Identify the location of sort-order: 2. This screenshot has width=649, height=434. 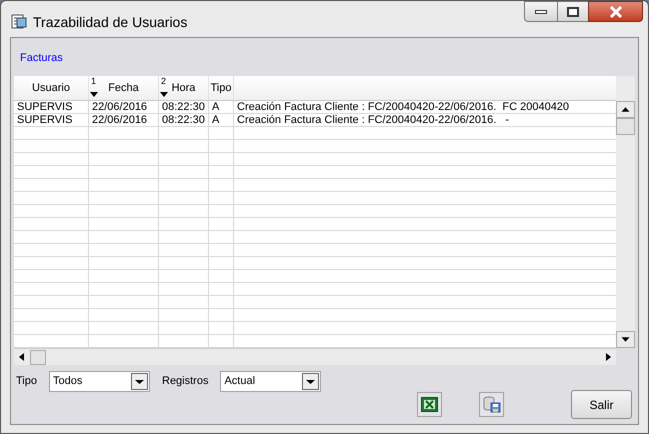
(163, 81).